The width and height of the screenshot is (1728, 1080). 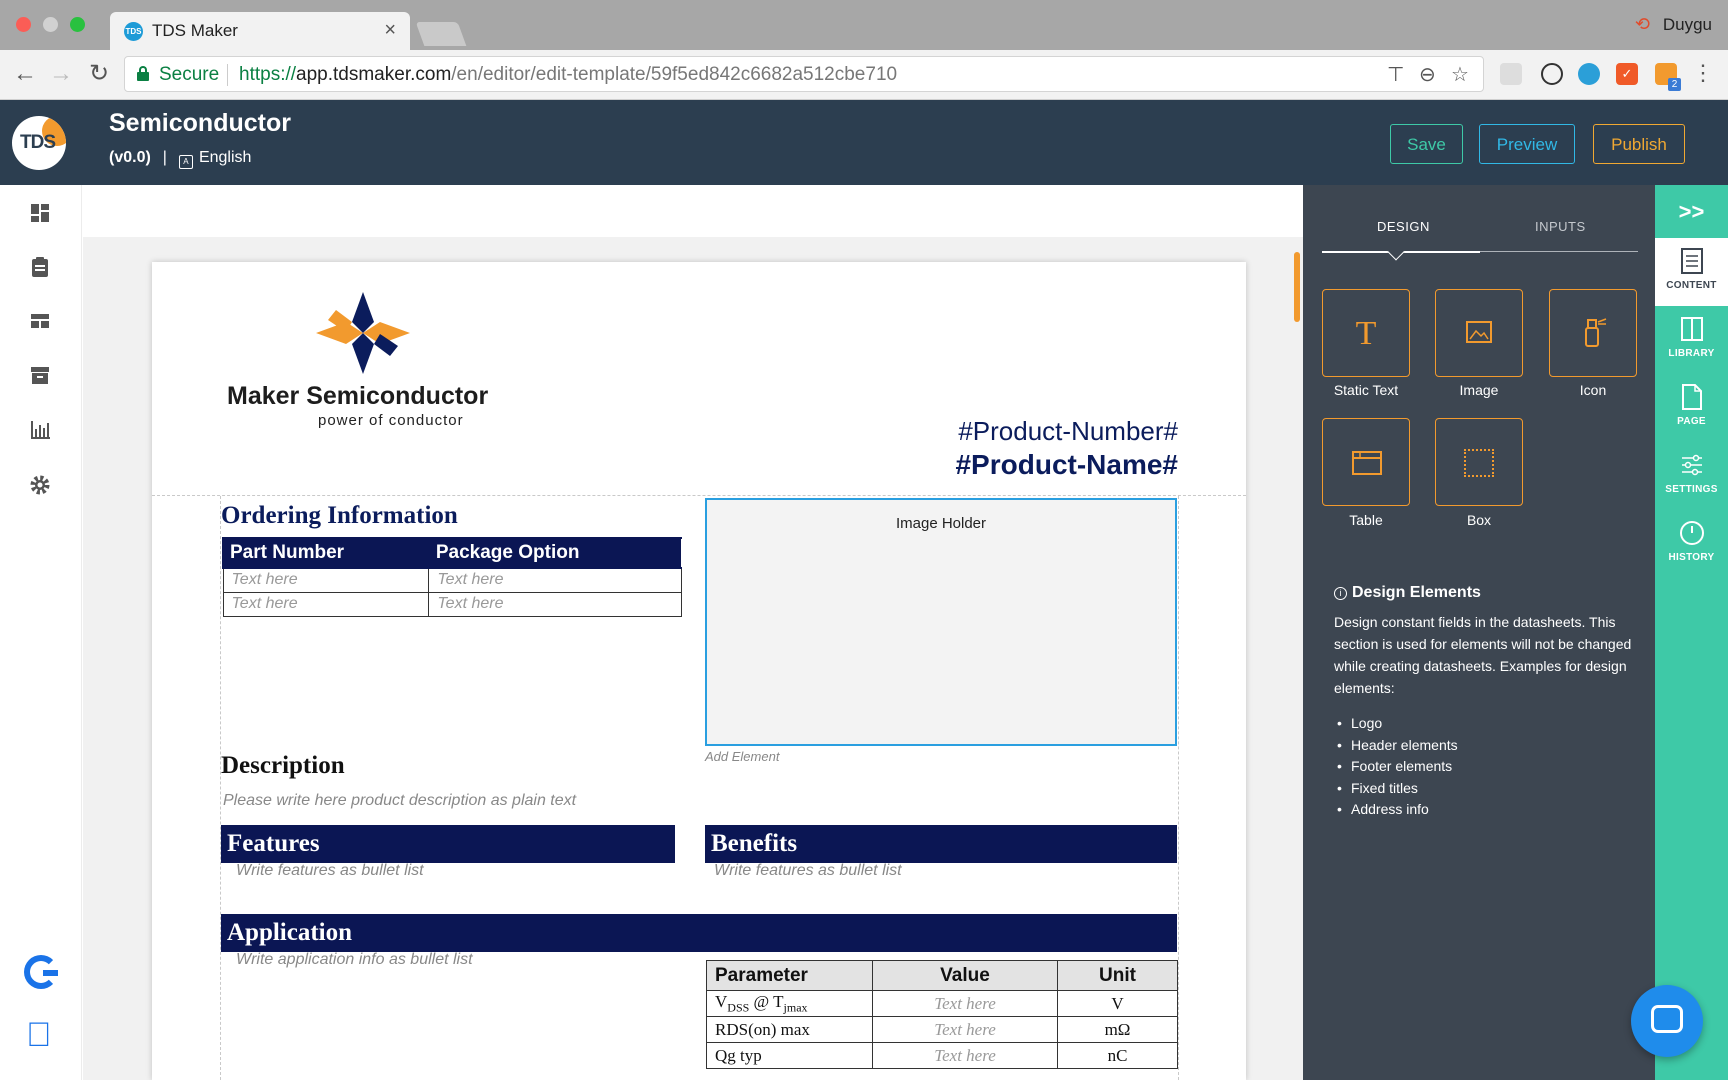 What do you see at coordinates (1068, 431) in the screenshot?
I see `product-number-field: #Product-Number#` at bounding box center [1068, 431].